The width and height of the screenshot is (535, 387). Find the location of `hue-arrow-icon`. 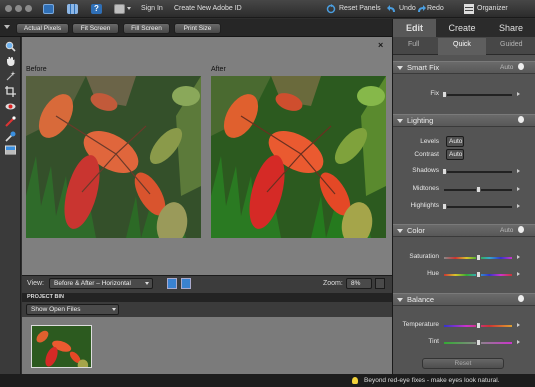

hue-arrow-icon is located at coordinates (518, 274).